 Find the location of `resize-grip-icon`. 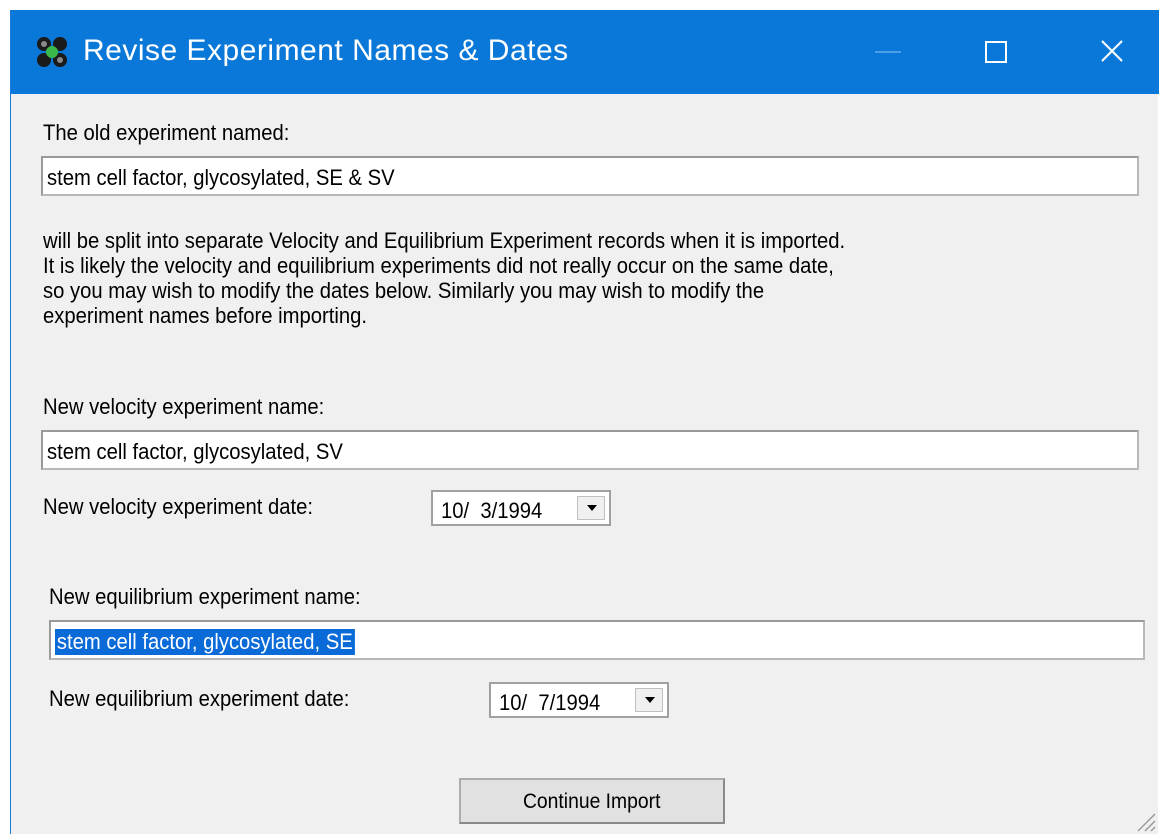

resize-grip-icon is located at coordinates (1145, 821).